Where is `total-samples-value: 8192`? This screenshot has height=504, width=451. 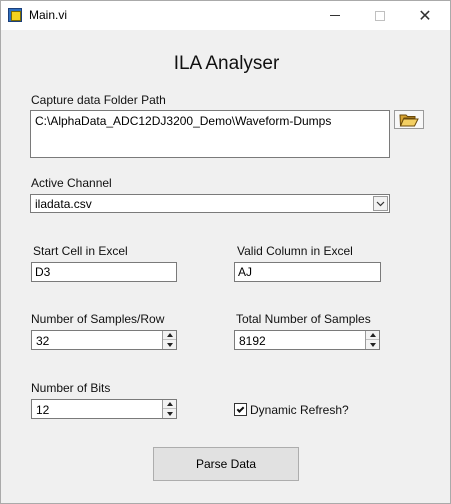
total-samples-value: 8192 is located at coordinates (252, 341).